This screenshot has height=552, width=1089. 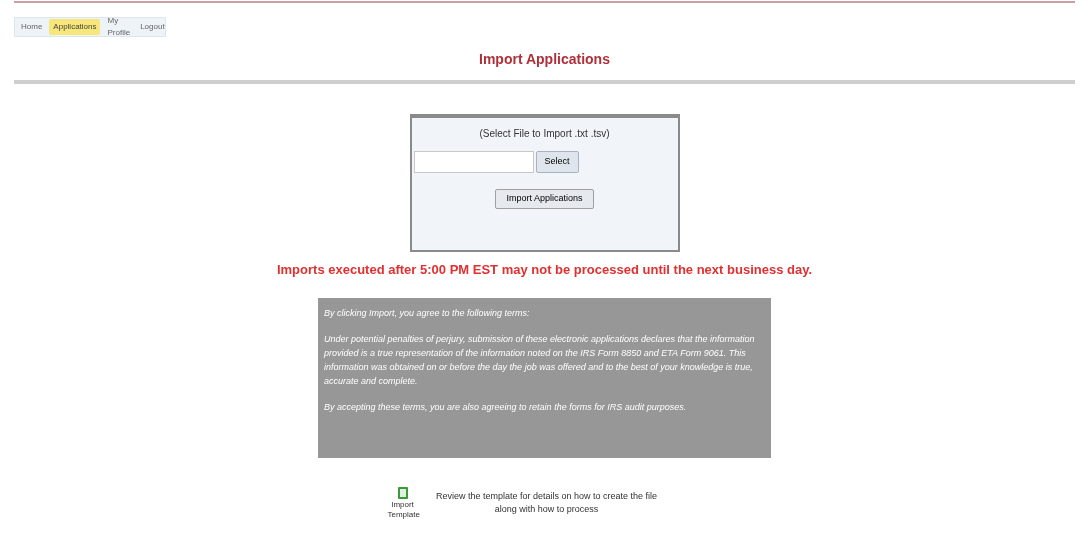 What do you see at coordinates (506, 407) in the screenshot?
I see `terms-paragraph: By accepting these terms, you are also agreeing to retain the forms for IRS audit purposes.` at bounding box center [506, 407].